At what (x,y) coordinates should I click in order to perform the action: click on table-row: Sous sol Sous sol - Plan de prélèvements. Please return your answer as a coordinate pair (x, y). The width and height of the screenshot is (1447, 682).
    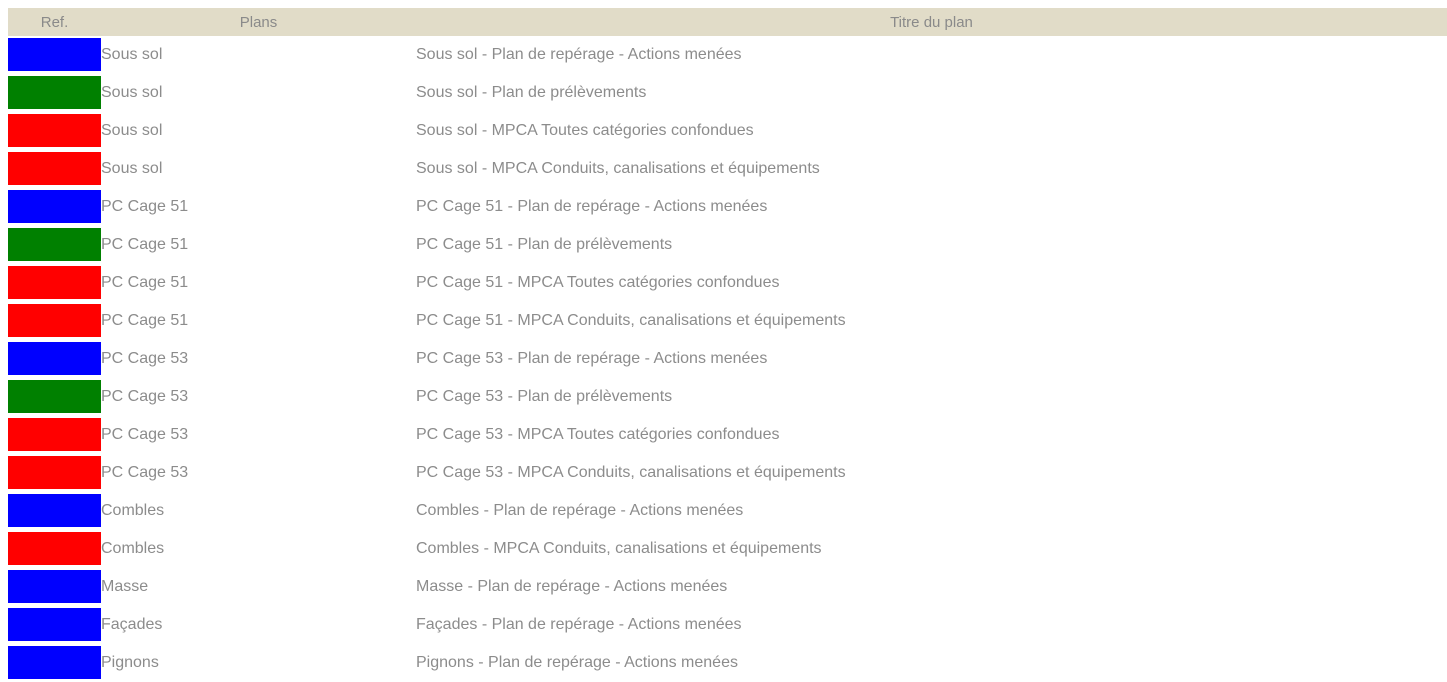
    Looking at the image, I should click on (727, 93).